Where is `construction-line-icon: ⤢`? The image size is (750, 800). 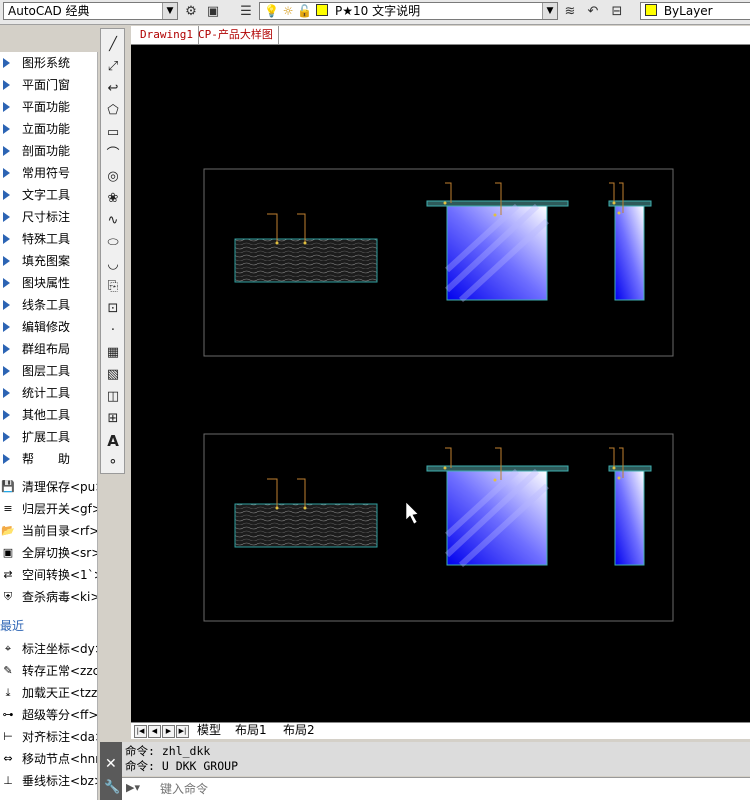
construction-line-icon: ⤢ is located at coordinates (113, 67).